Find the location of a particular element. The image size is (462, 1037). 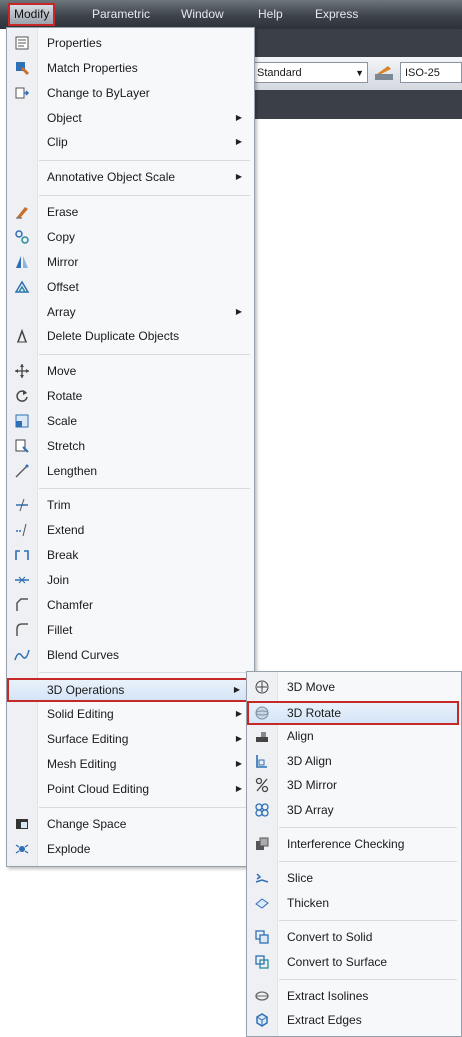

extend-icon is located at coordinates (21, 530).